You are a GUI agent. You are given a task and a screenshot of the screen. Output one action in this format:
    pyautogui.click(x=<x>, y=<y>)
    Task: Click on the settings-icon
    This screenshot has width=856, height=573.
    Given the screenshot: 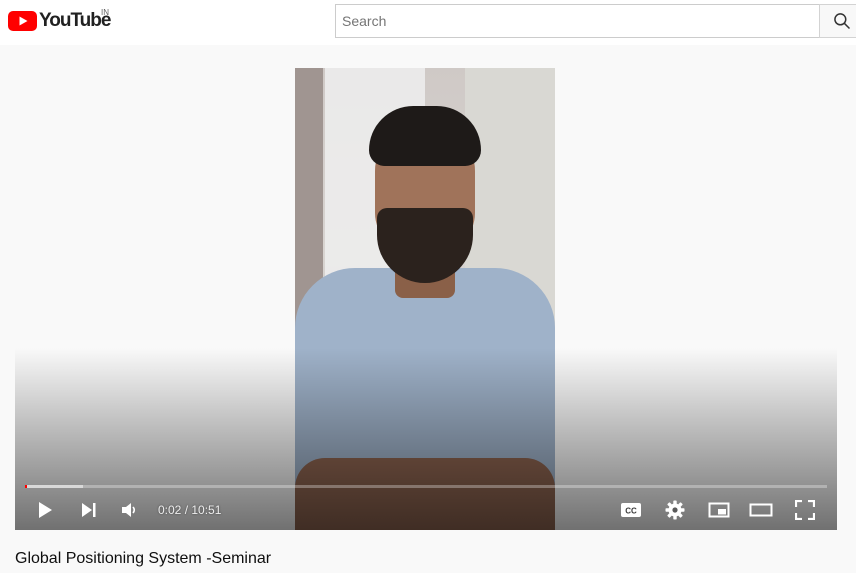 What is the action you would take?
    pyautogui.click(x=675, y=510)
    